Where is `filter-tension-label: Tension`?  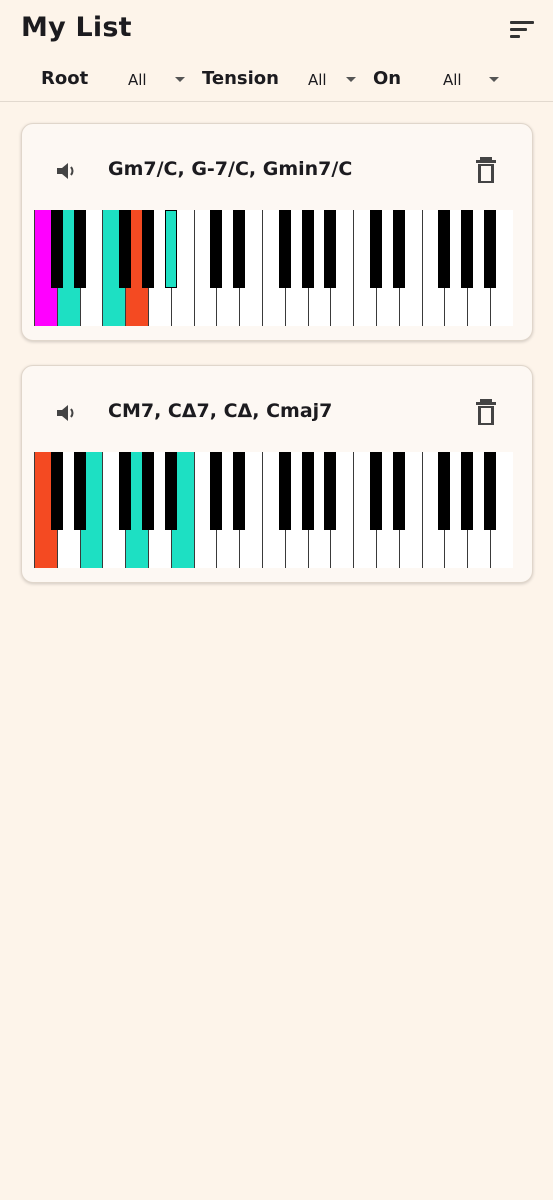 filter-tension-label: Tension is located at coordinates (240, 78).